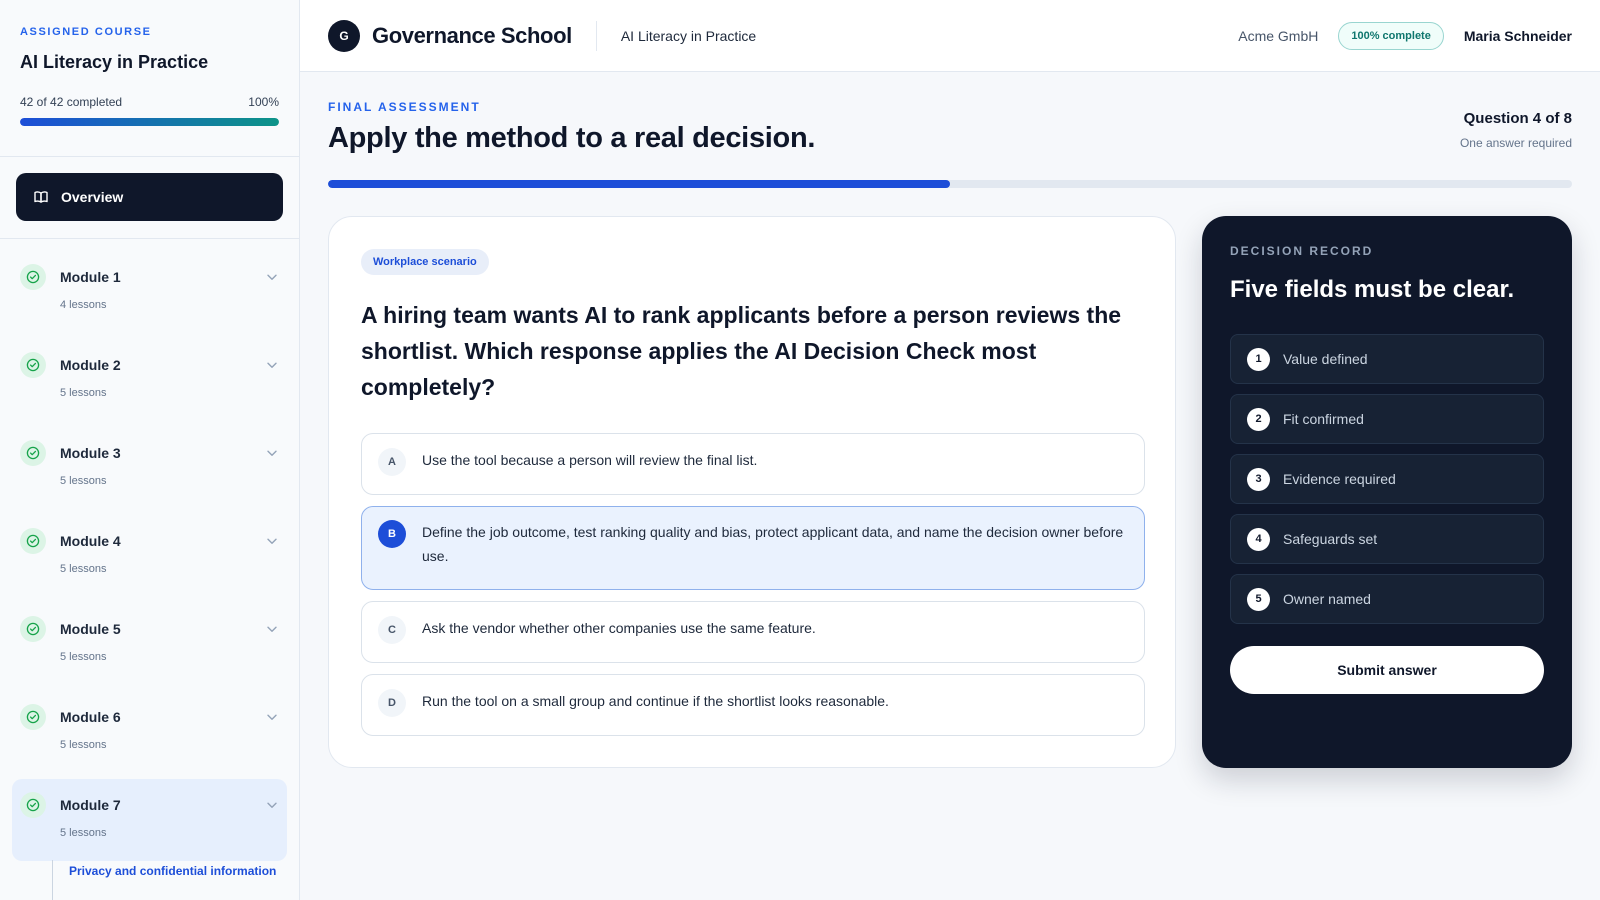 Image resolution: width=1600 pixels, height=900 pixels. I want to click on field-number-badge: 3, so click(1258, 479).